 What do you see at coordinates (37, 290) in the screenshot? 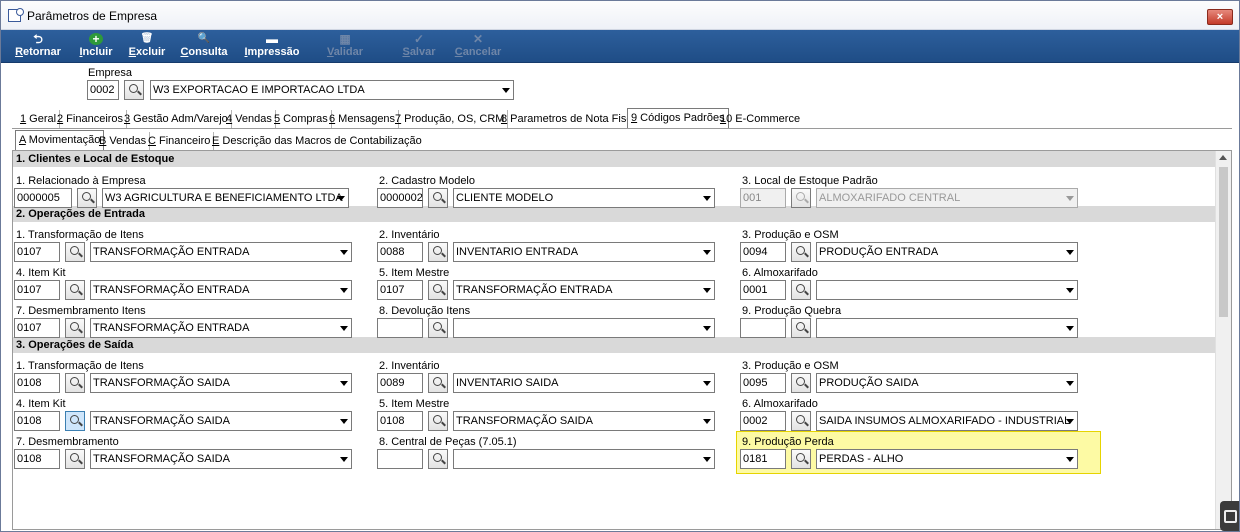
I see `item-kit-s2-code-input: 0107` at bounding box center [37, 290].